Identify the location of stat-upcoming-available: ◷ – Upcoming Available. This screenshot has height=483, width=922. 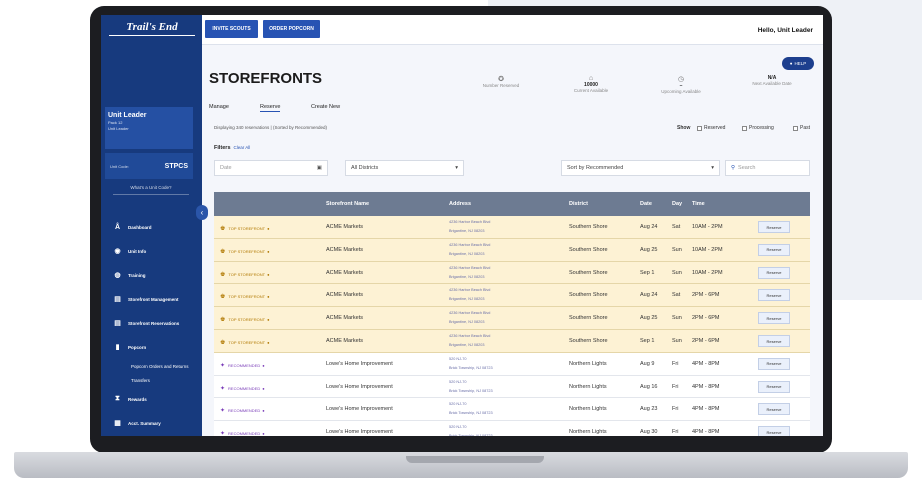
(681, 84).